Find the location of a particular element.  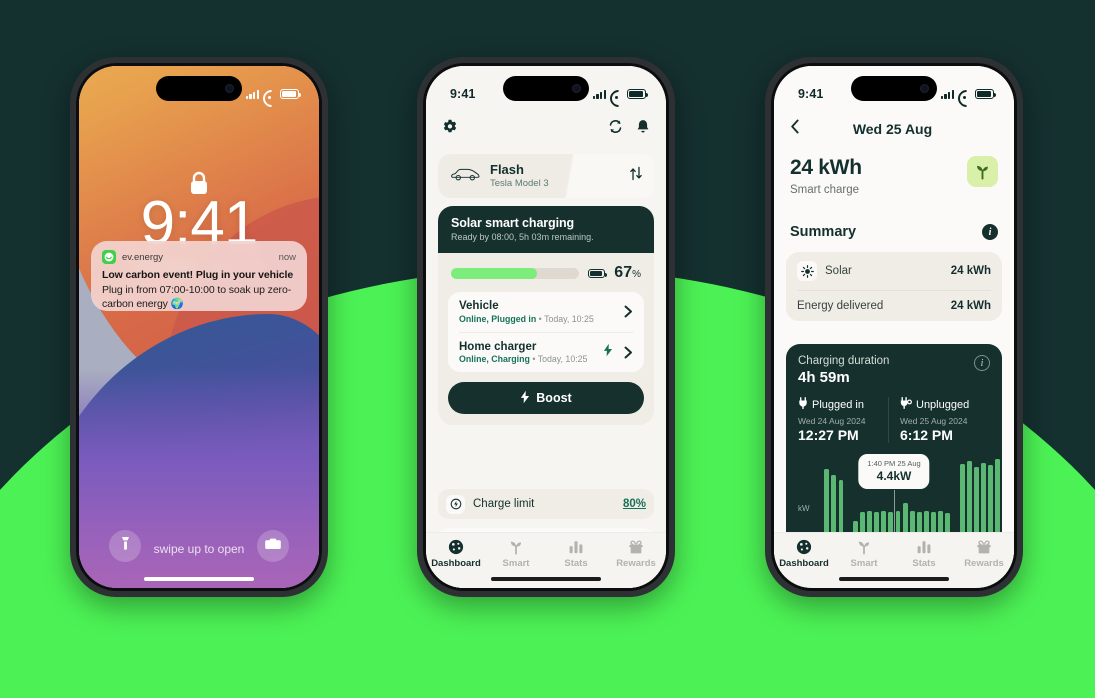

charge-limit-value: 80% is located at coordinates (634, 504).